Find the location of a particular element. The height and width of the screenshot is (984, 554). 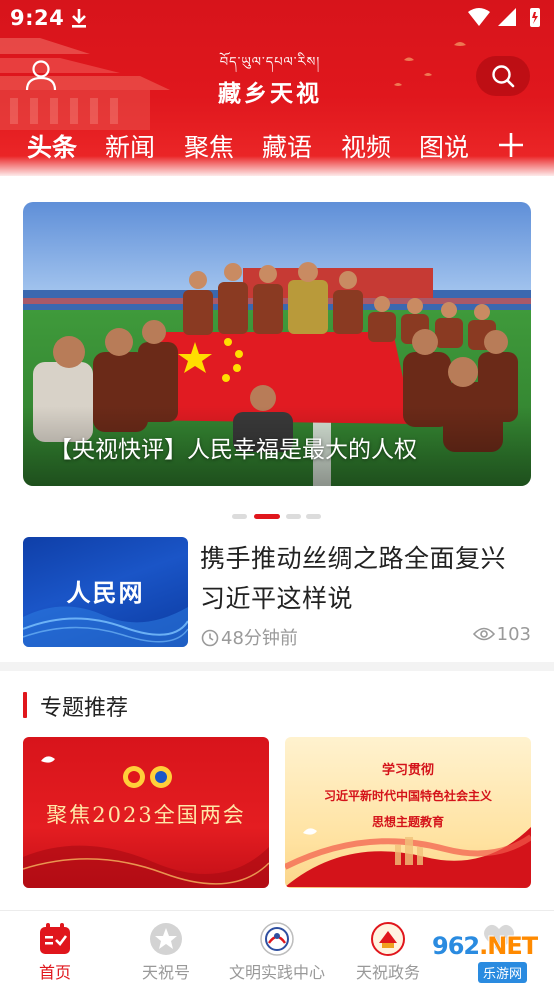

star-badge-icon is located at coordinates (166, 939).